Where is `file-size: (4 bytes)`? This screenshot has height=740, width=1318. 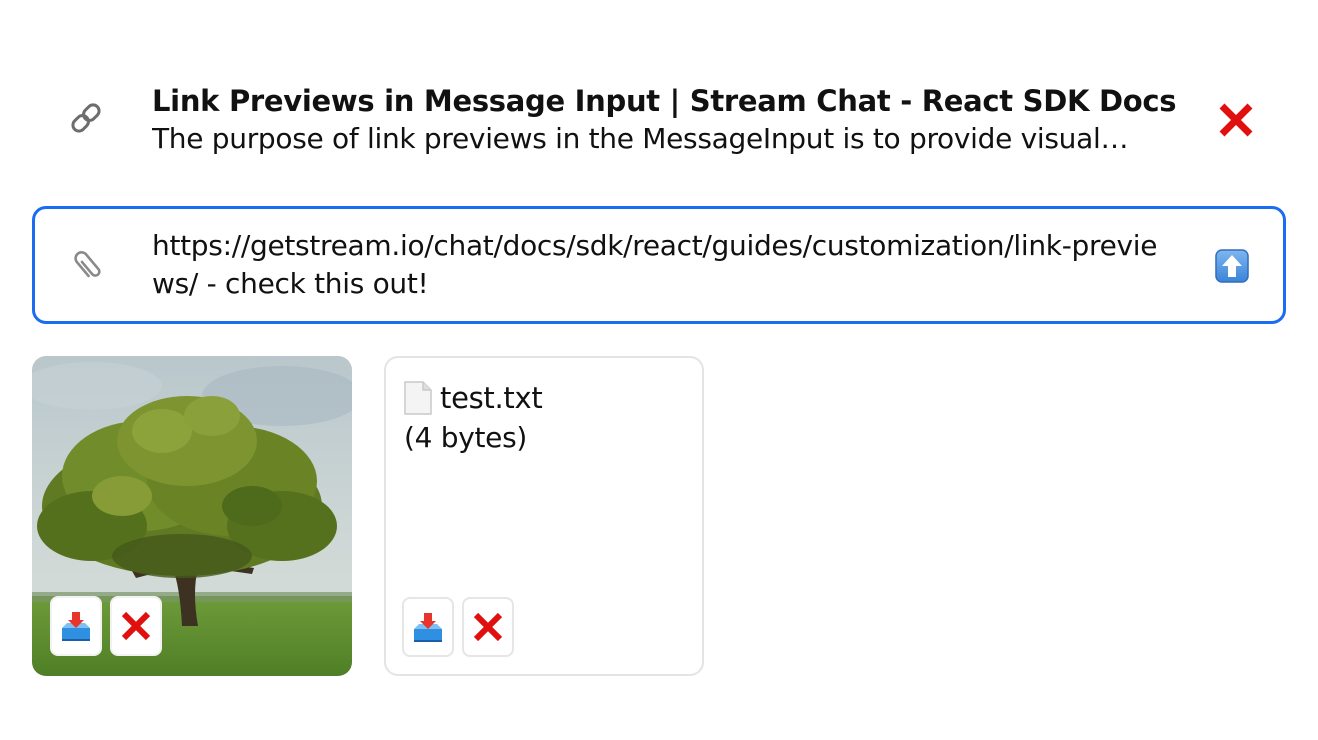 file-size: (4 bytes) is located at coordinates (465, 437).